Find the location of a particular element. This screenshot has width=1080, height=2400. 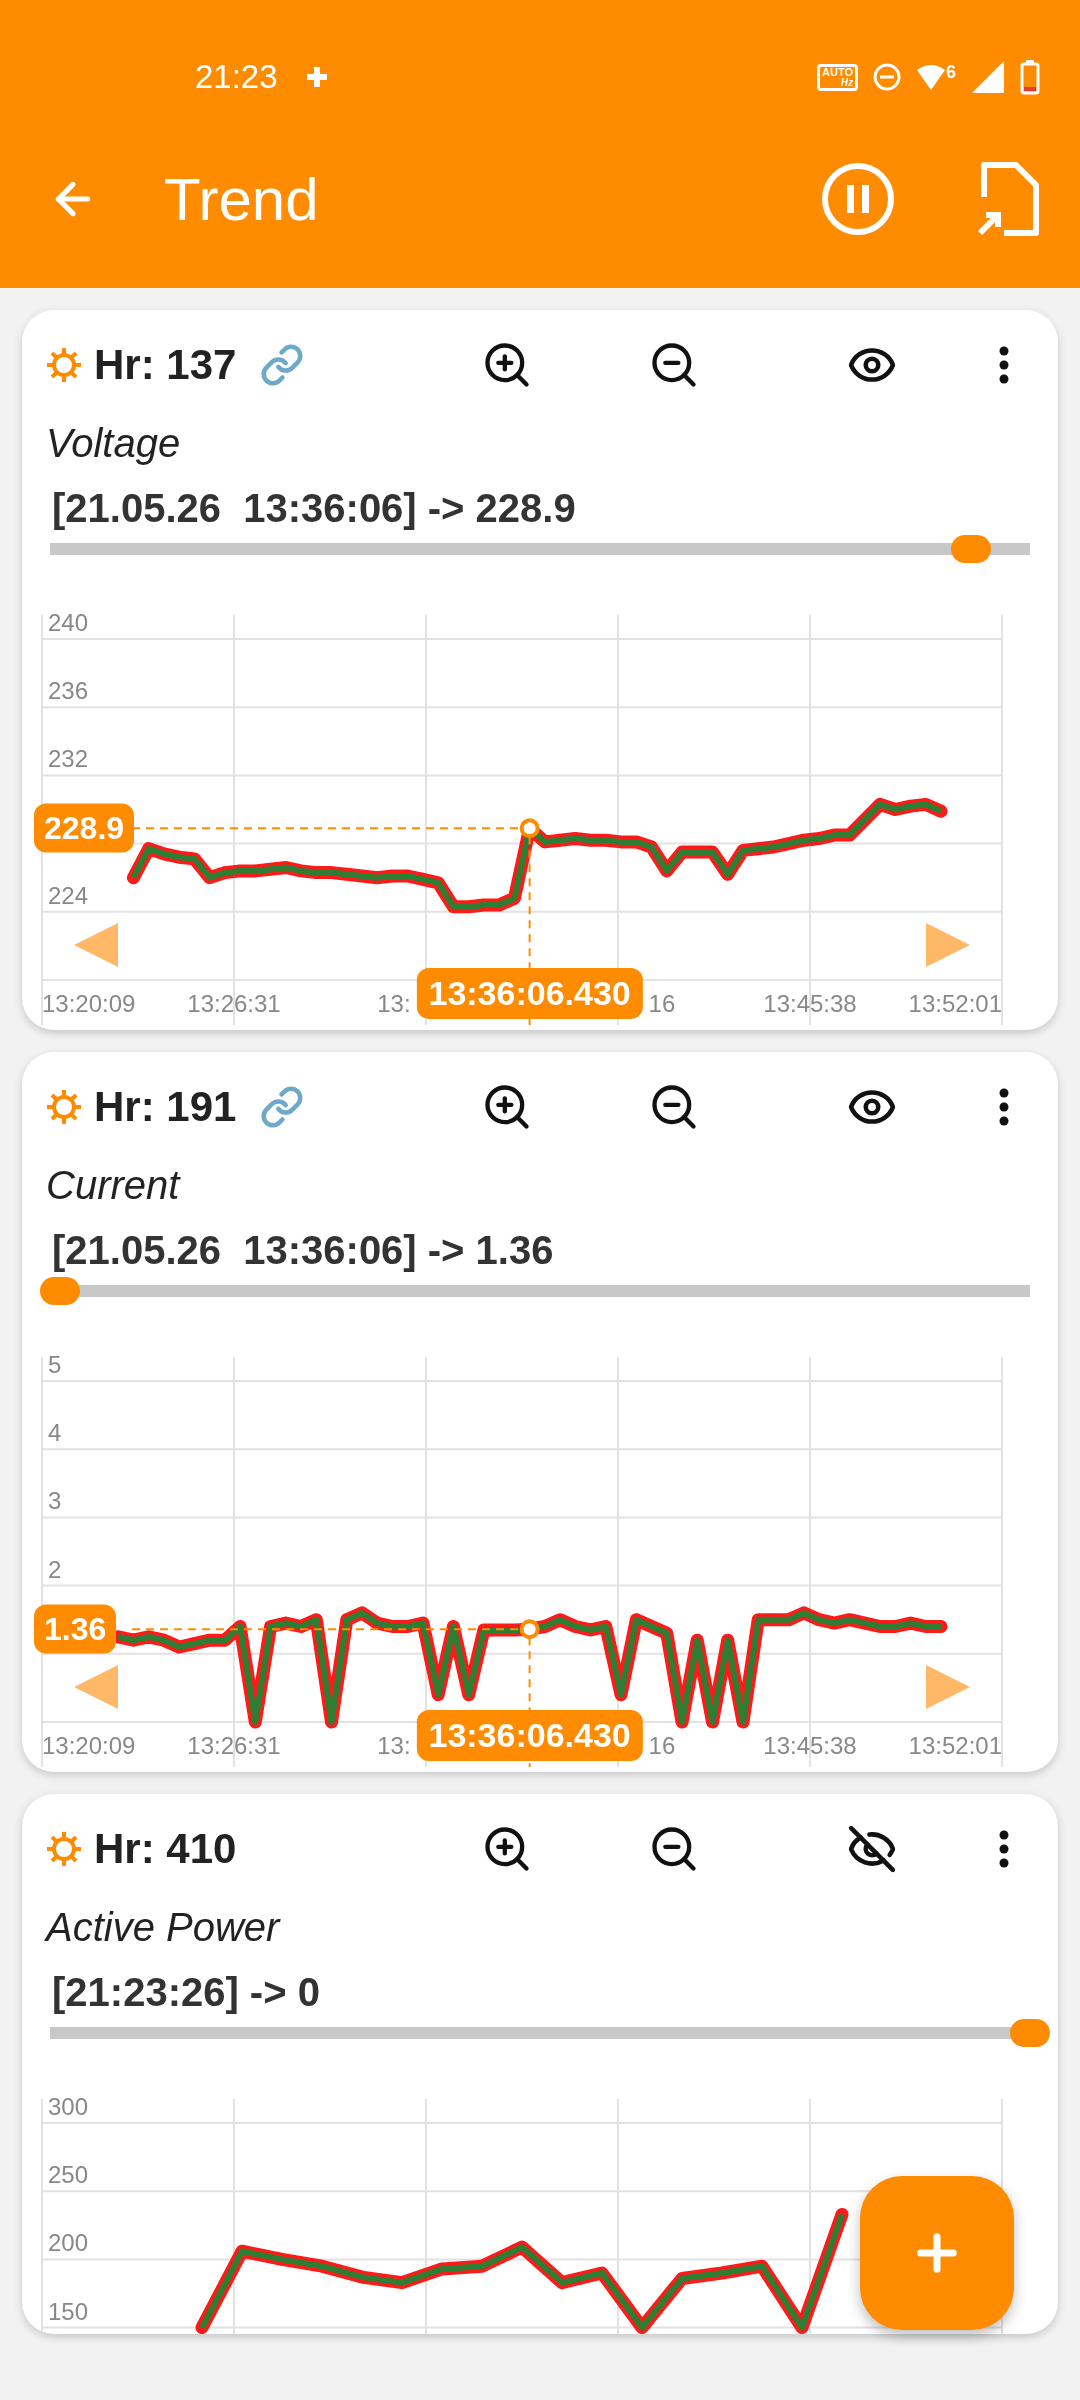

badge-text: Hz is located at coordinates (846, 82).